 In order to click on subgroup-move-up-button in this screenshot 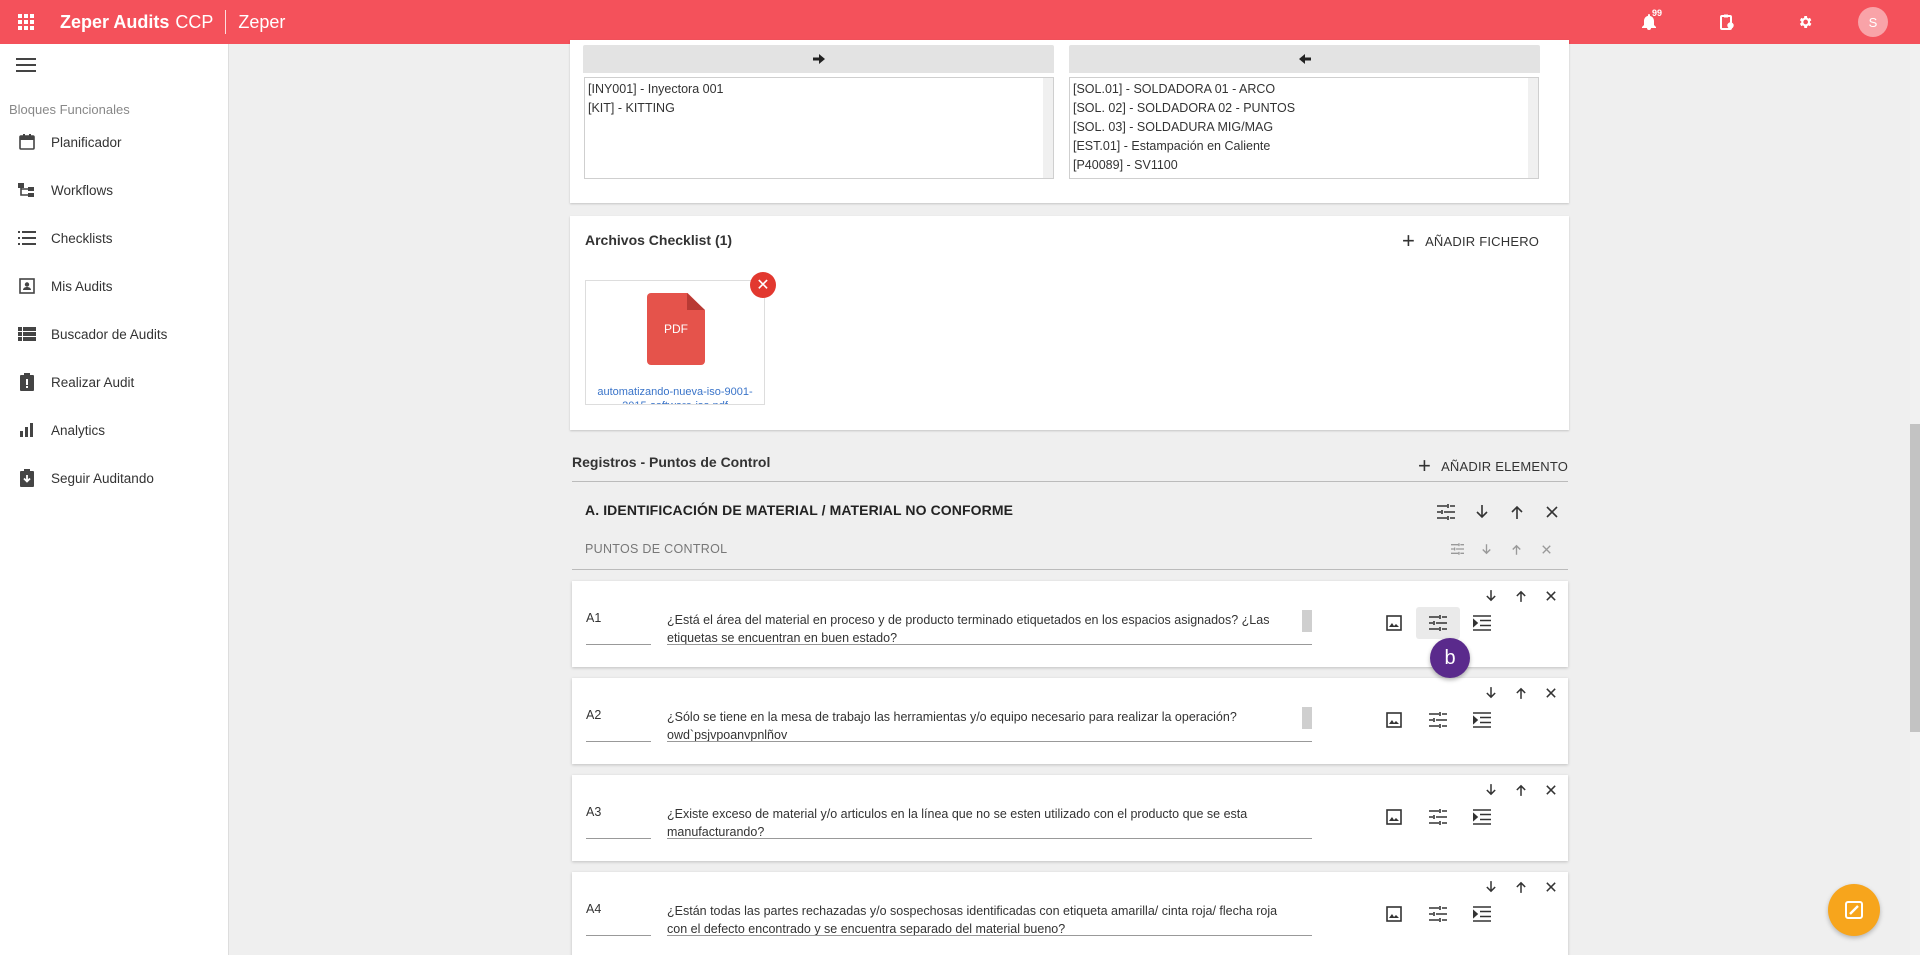, I will do `click(1516, 549)`.